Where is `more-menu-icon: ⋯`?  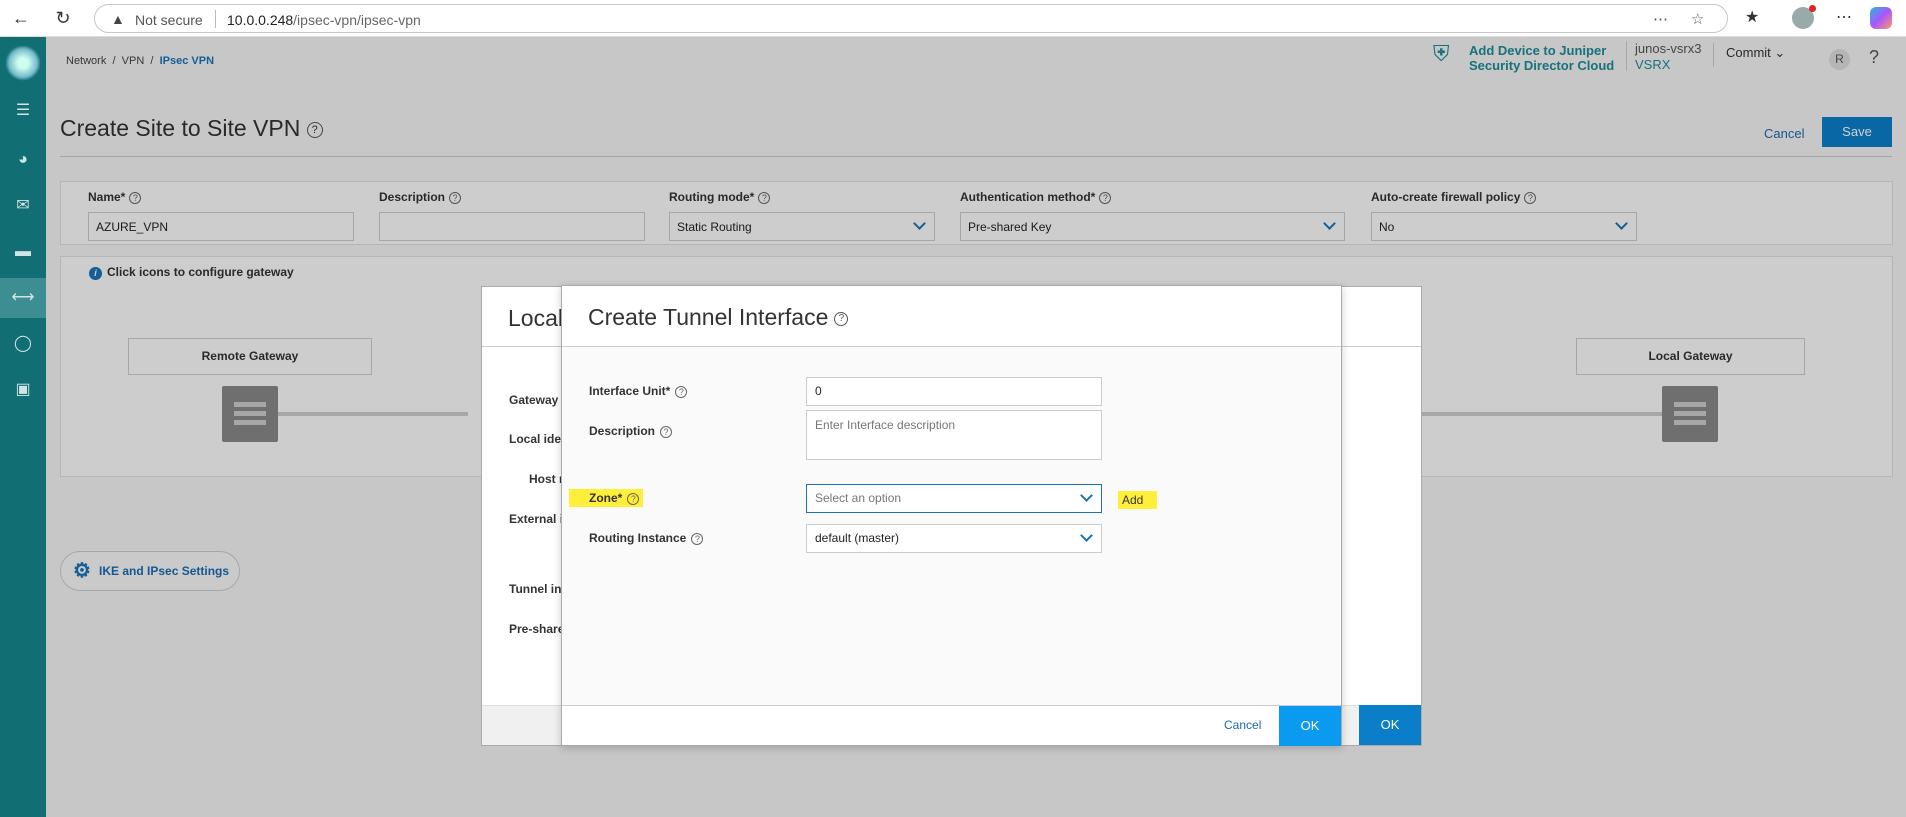
more-menu-icon: ⋯ is located at coordinates (1844, 17).